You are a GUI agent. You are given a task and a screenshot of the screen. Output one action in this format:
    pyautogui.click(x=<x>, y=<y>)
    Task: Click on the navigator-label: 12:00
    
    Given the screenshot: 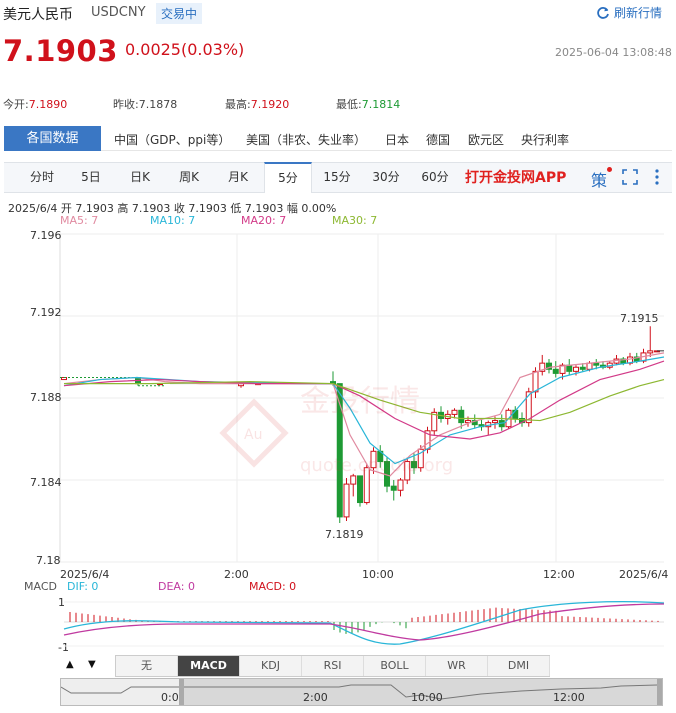 What is the action you would take?
    pyautogui.click(x=569, y=697)
    